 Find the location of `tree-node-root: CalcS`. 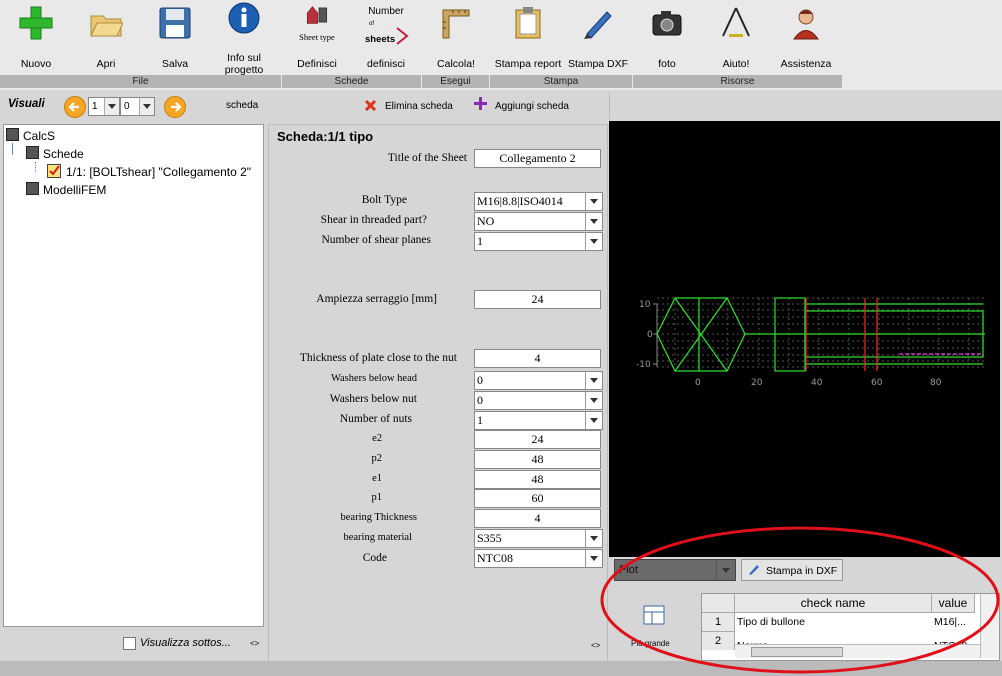

tree-node-root: CalcS is located at coordinates (30, 136).